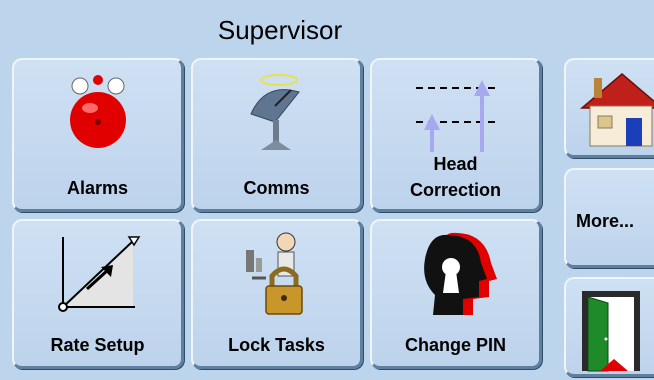  Describe the element at coordinates (97, 188) in the screenshot. I see `alarms-label: Alarms` at that location.